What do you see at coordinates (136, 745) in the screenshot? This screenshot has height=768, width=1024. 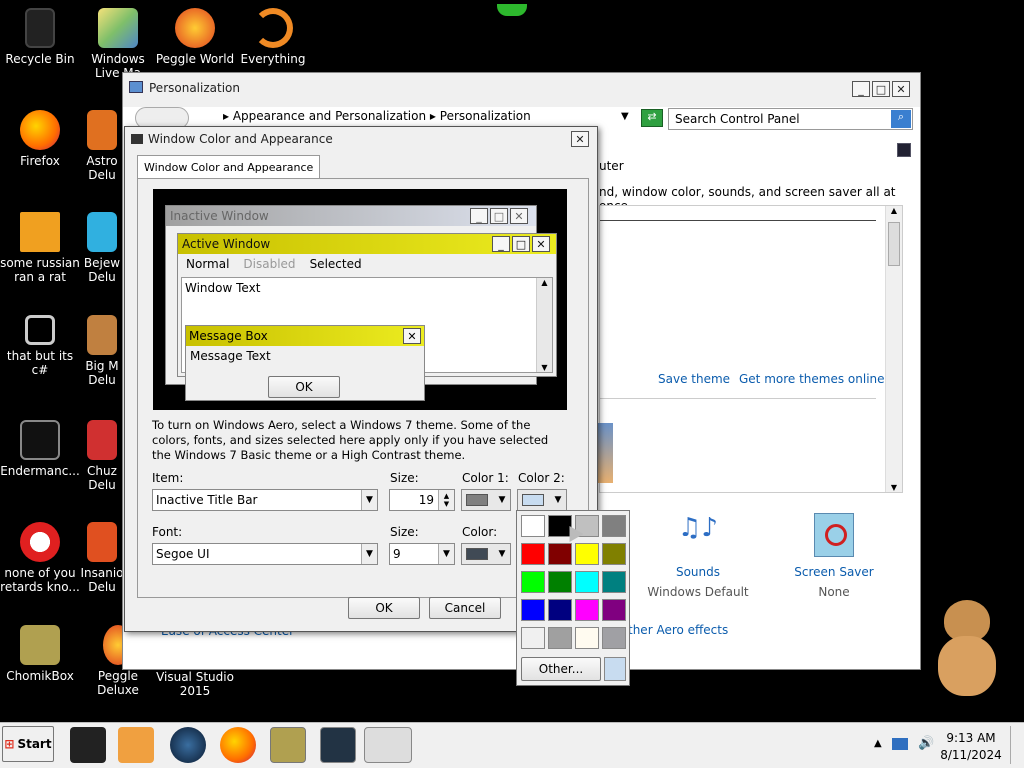 I see `taskbar-media-player-icon` at bounding box center [136, 745].